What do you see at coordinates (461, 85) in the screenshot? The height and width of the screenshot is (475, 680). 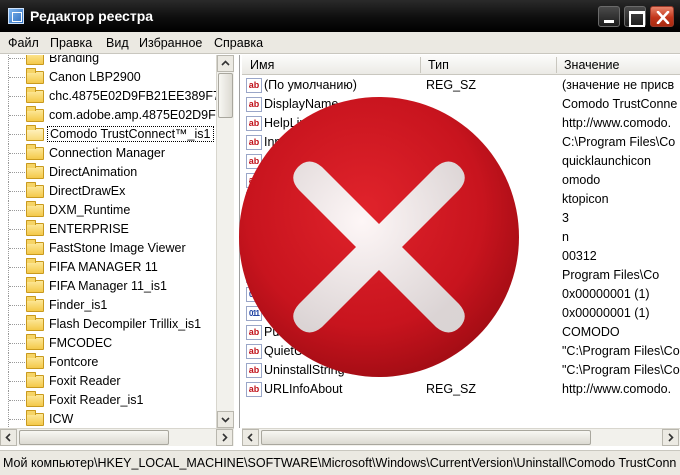 I see `table-row: ab (По умолчанию) REG_SZ (значение не присв` at bounding box center [461, 85].